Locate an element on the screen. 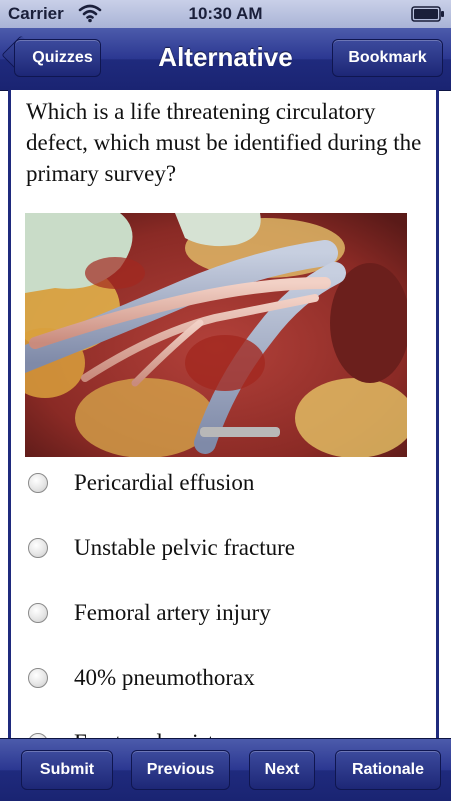  answer-option-label: Fractured wrist is located at coordinates (144, 734).